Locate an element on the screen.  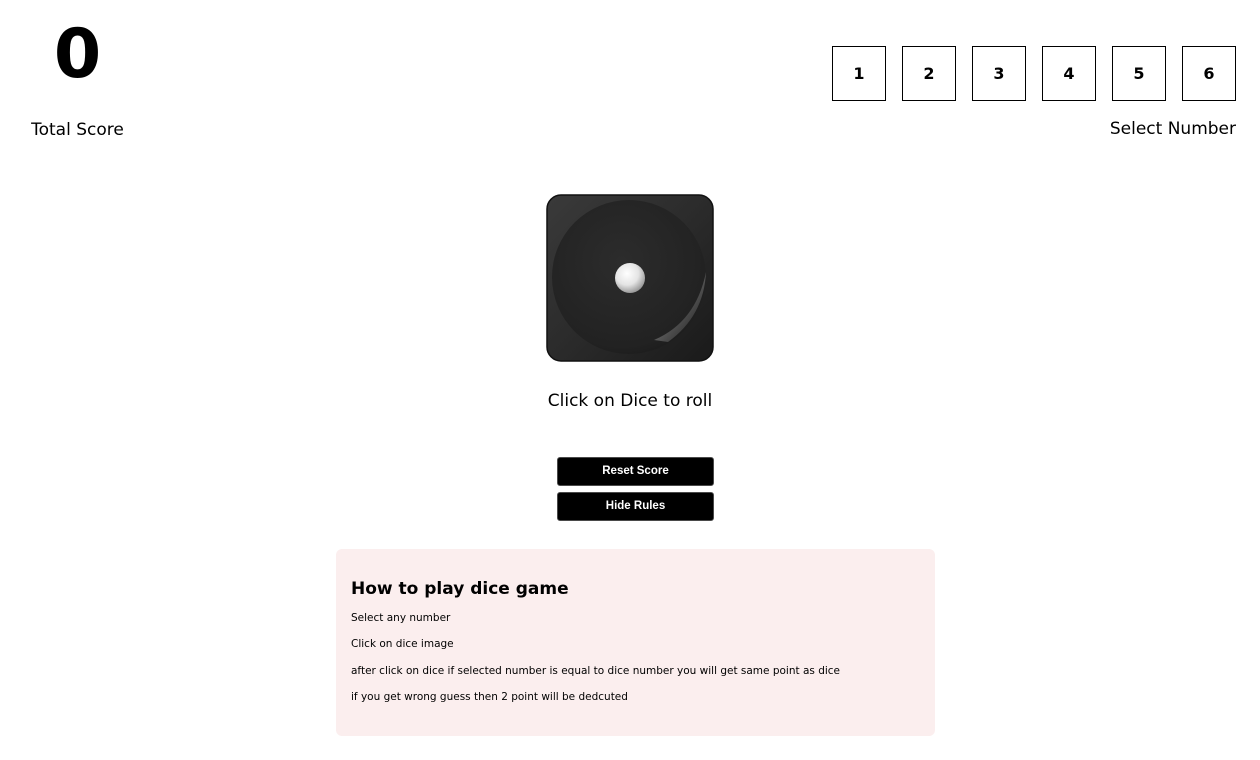
score-panel: 0 Total Score is located at coordinates (77, 76).